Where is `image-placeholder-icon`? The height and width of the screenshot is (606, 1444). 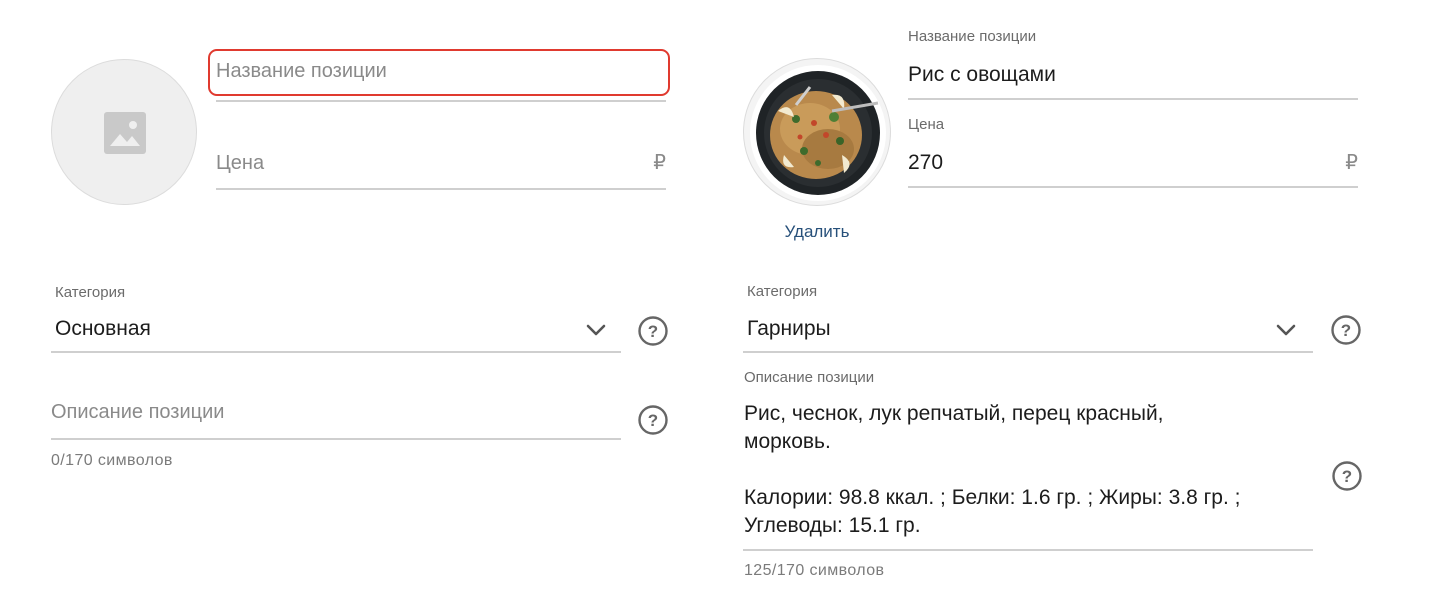 image-placeholder-icon is located at coordinates (125, 133).